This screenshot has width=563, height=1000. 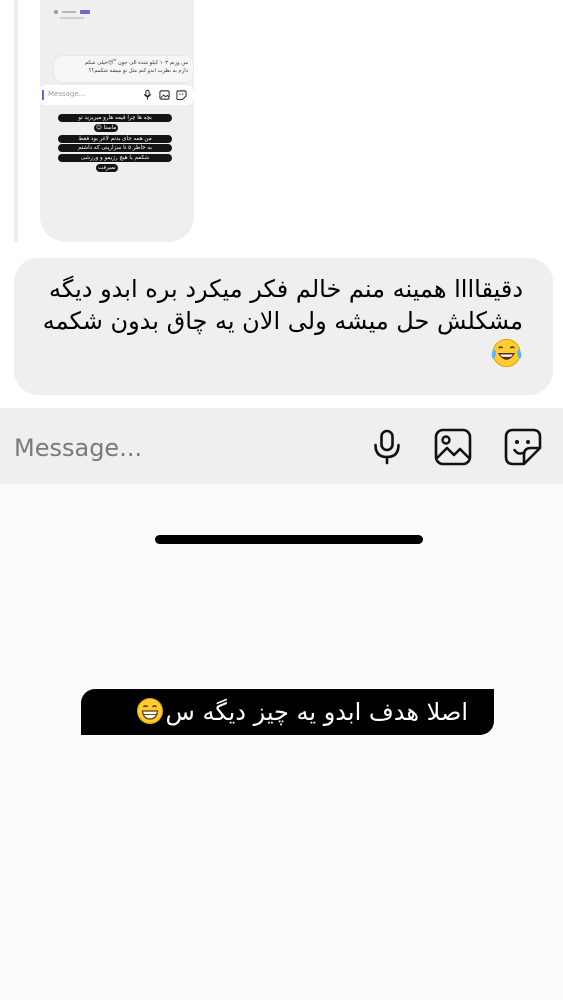 What do you see at coordinates (43, 95) in the screenshot?
I see `text-cursor` at bounding box center [43, 95].